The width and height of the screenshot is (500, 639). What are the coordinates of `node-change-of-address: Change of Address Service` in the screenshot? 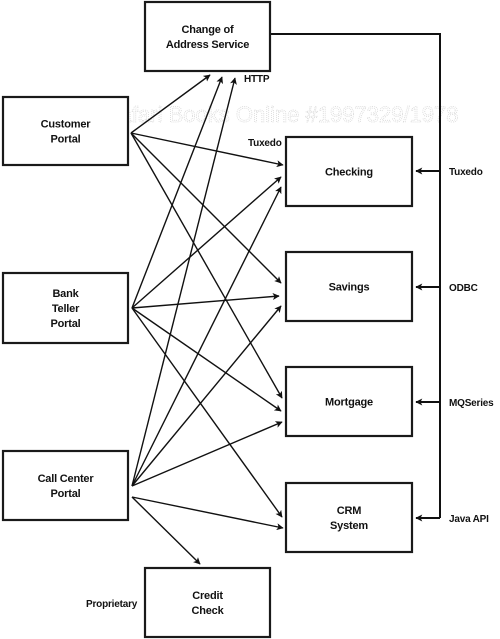 It's located at (207, 36).